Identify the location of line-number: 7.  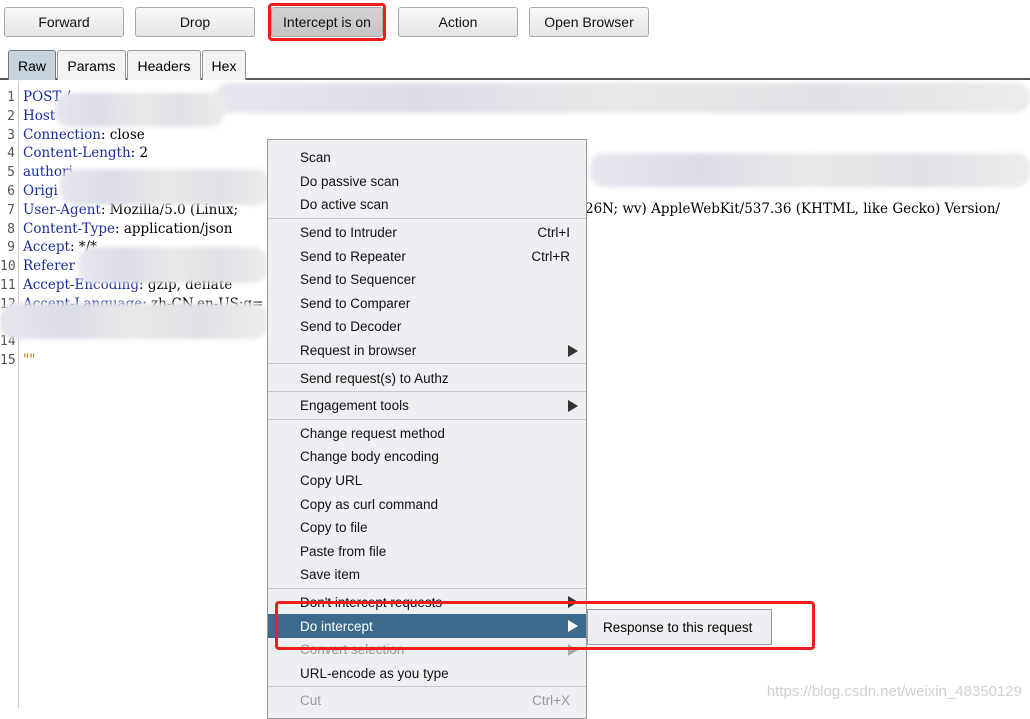
(11, 210).